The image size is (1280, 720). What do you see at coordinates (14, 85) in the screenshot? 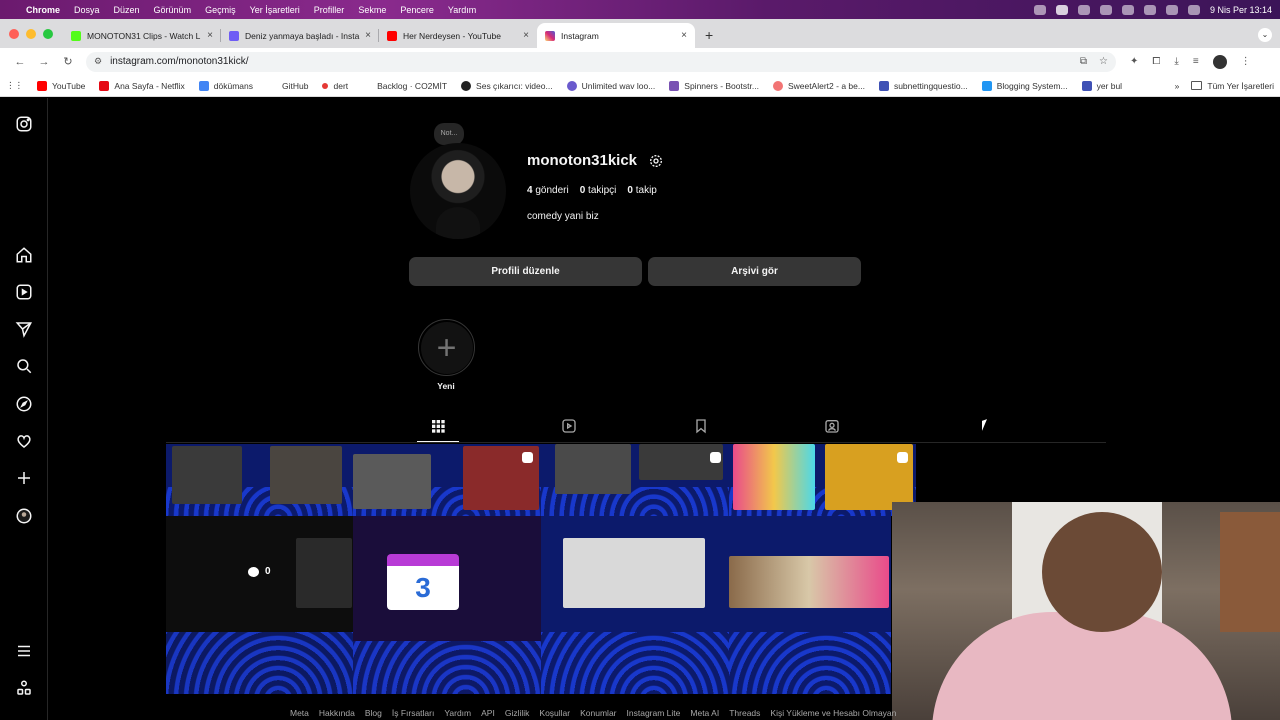
I see `apps-grid-icon: ⋮⋮` at bounding box center [14, 85].